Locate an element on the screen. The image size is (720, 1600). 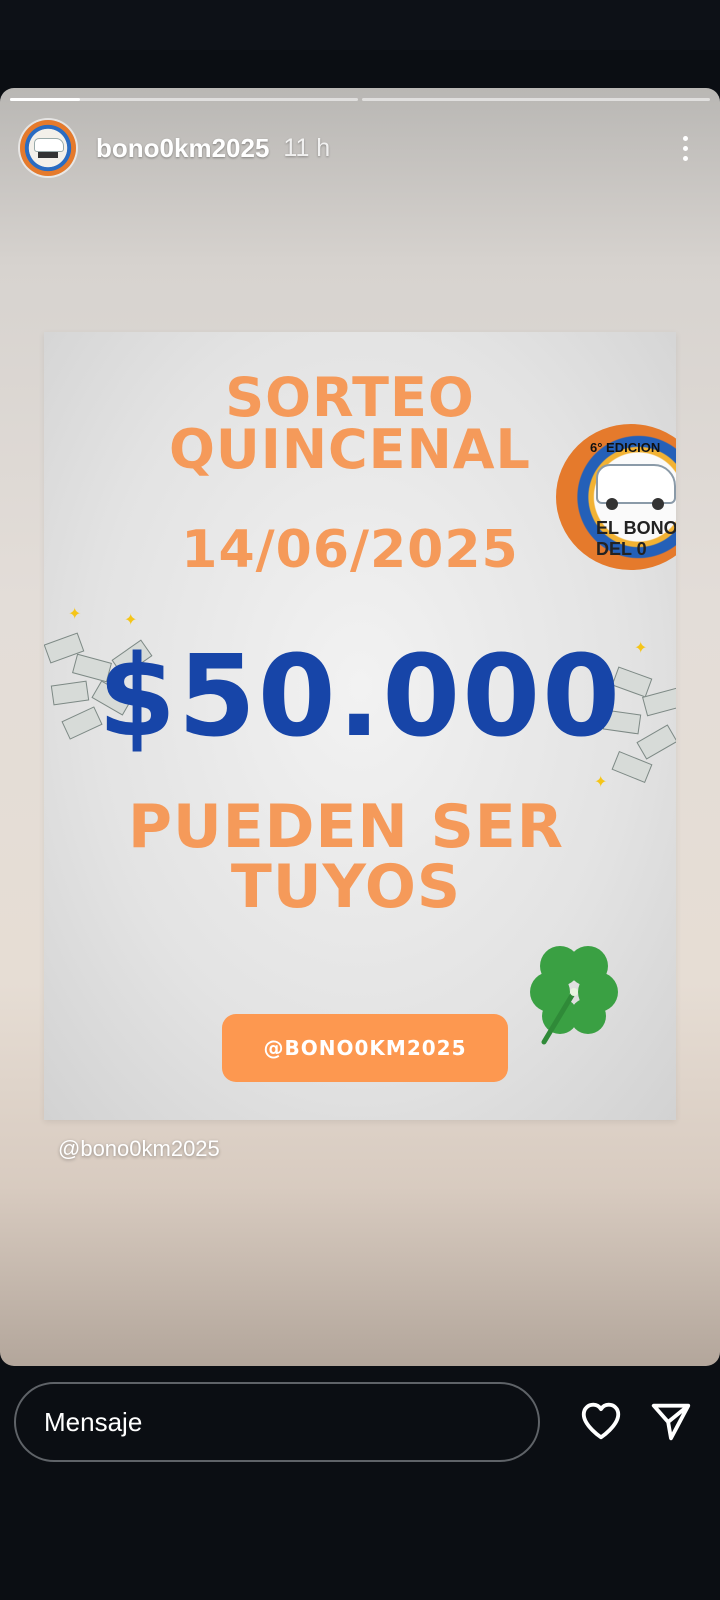
avatar is located at coordinates (48, 148).